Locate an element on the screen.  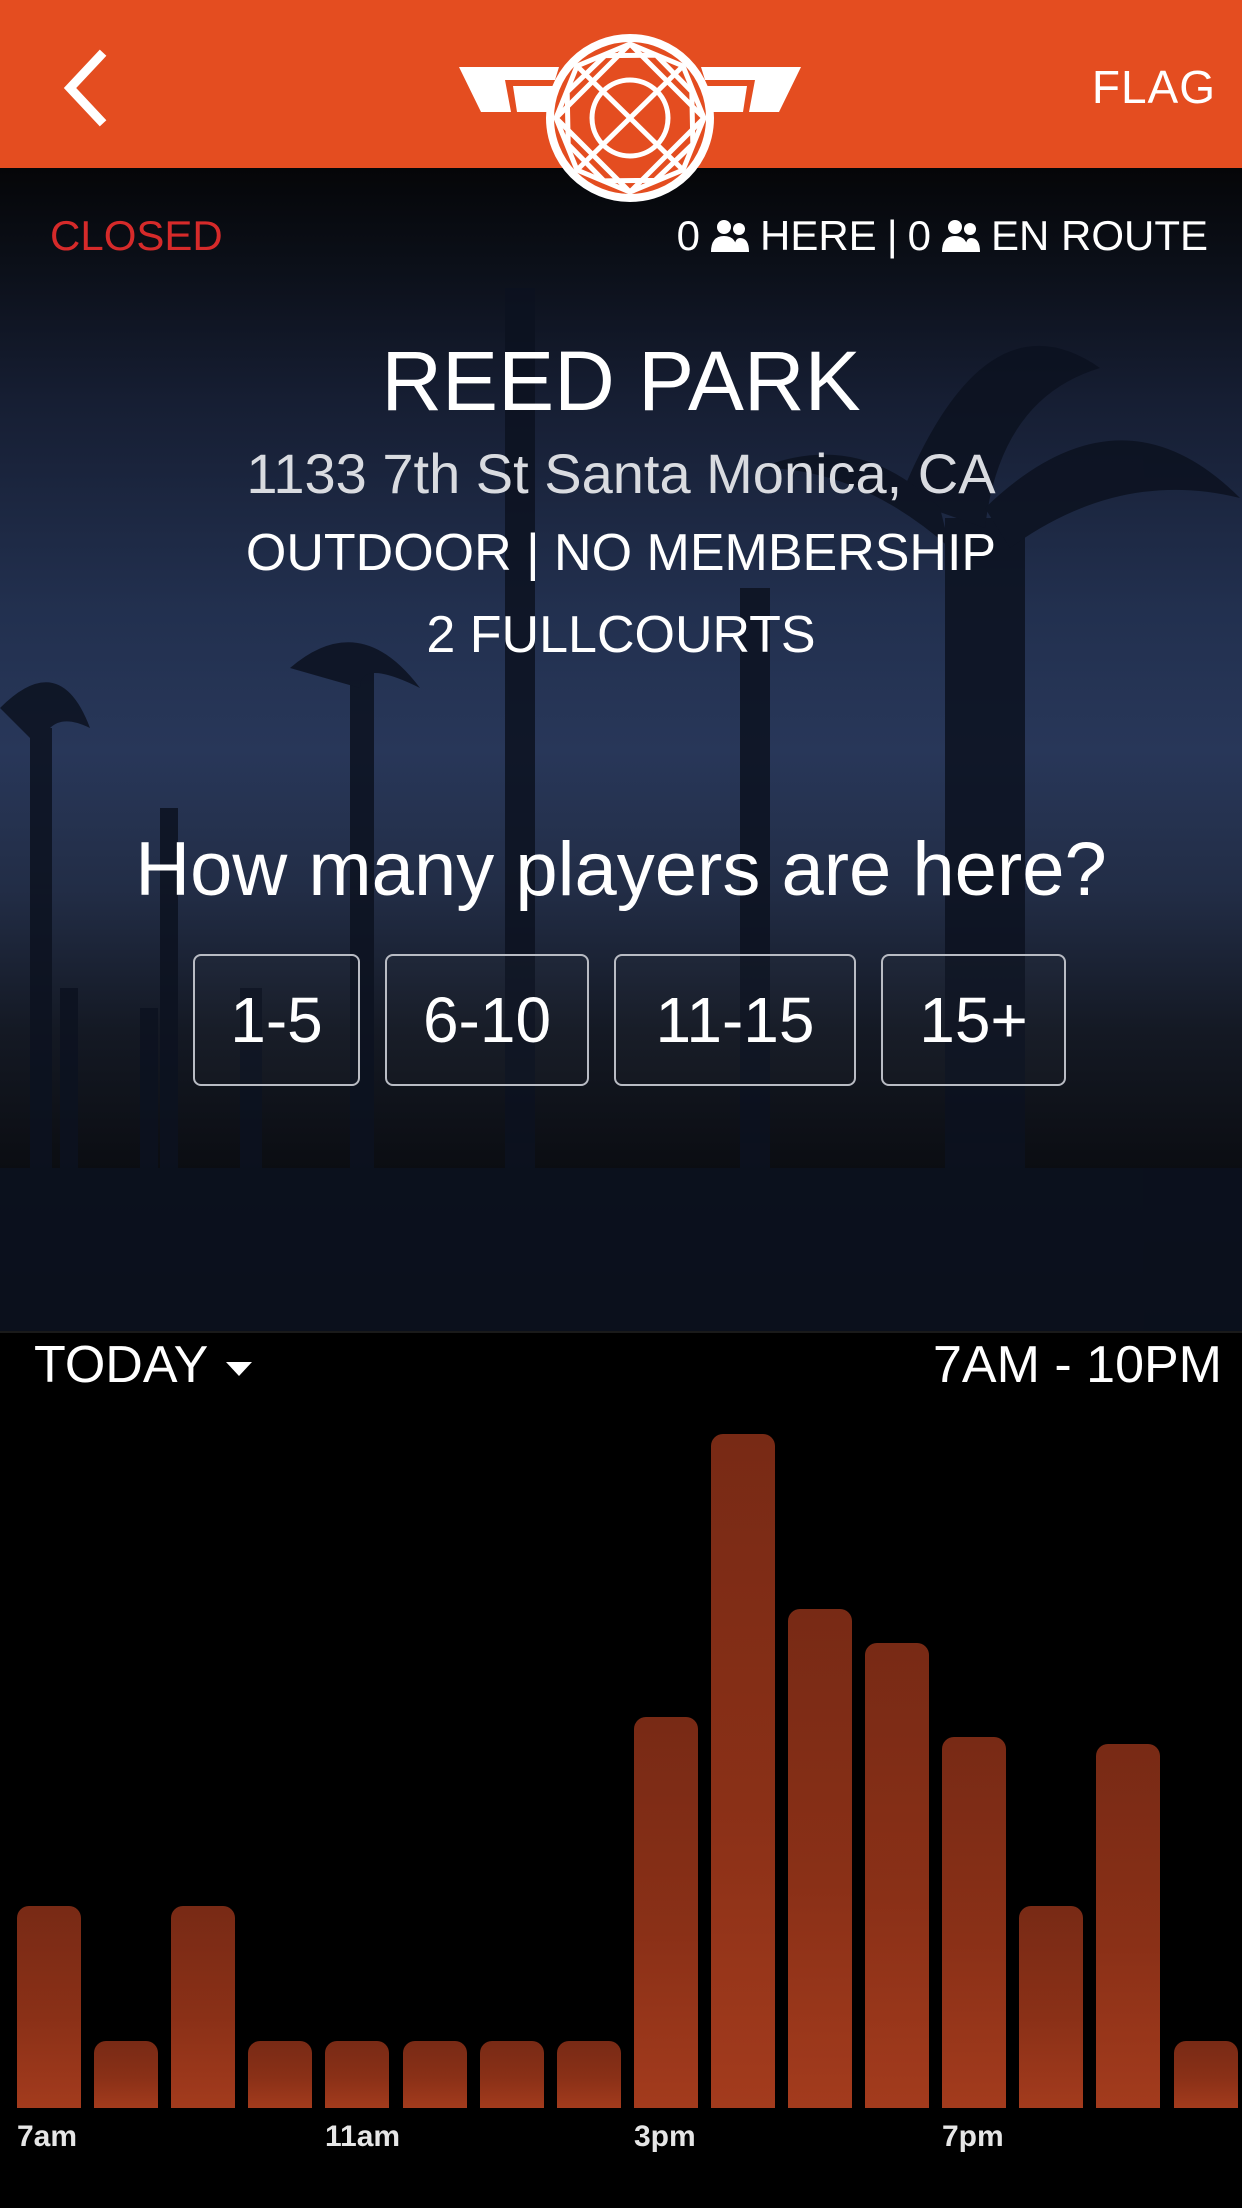
park-courts: 2 FULLCOURTS is located at coordinates (621, 635).